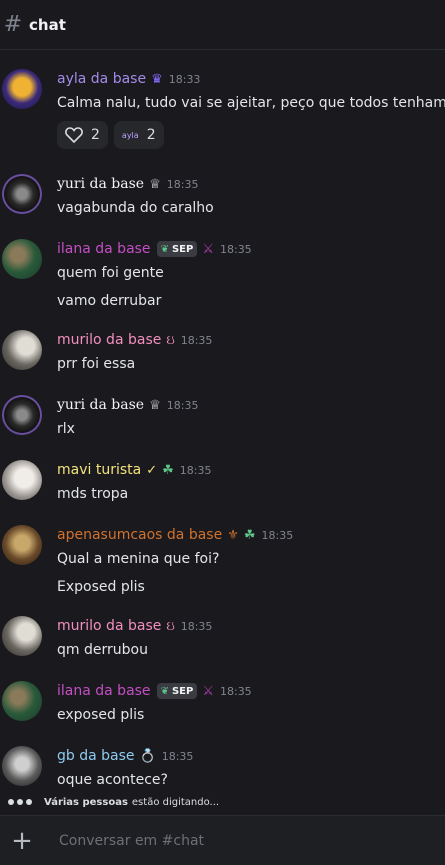  What do you see at coordinates (147, 756) in the screenshot?
I see `ring-icon: 💍` at bounding box center [147, 756].